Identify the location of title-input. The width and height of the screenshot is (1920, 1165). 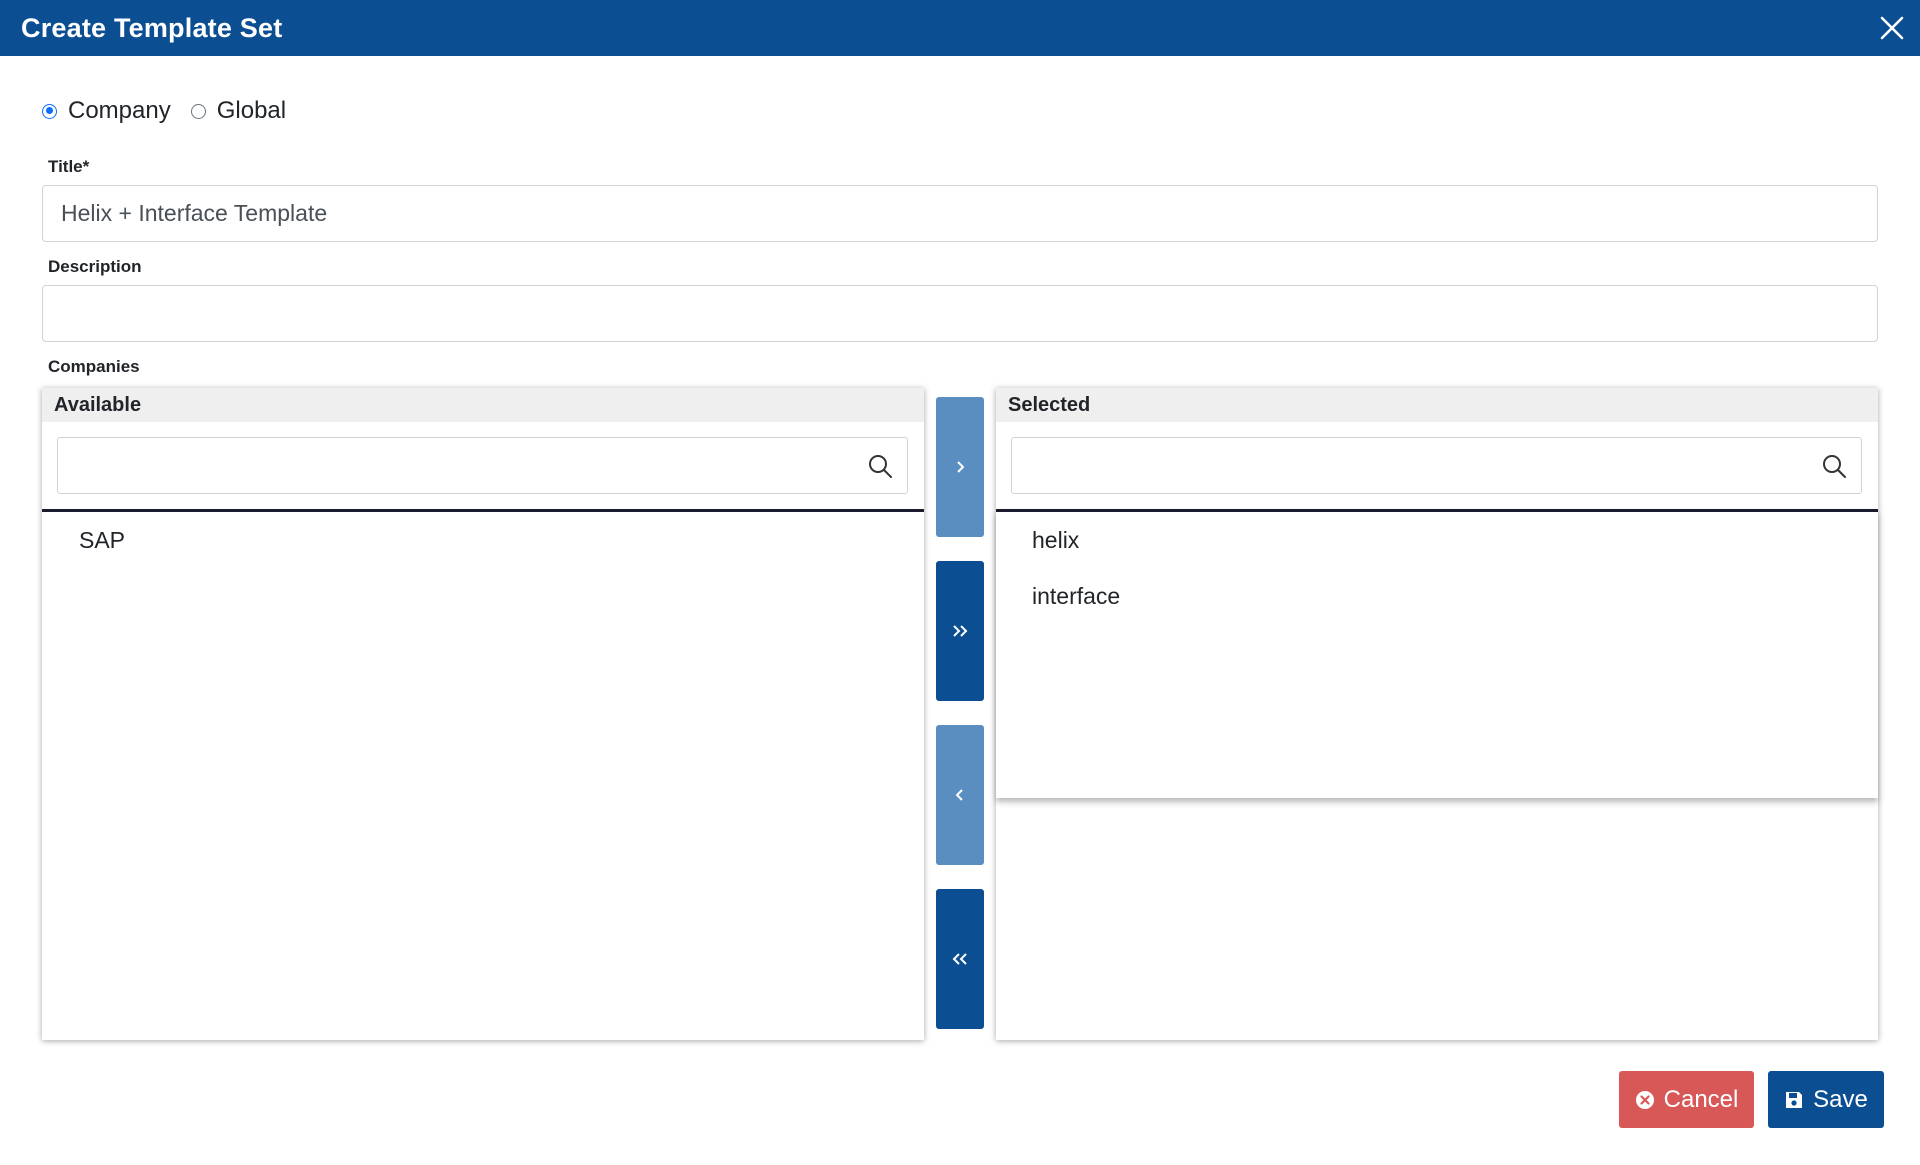
(960, 213).